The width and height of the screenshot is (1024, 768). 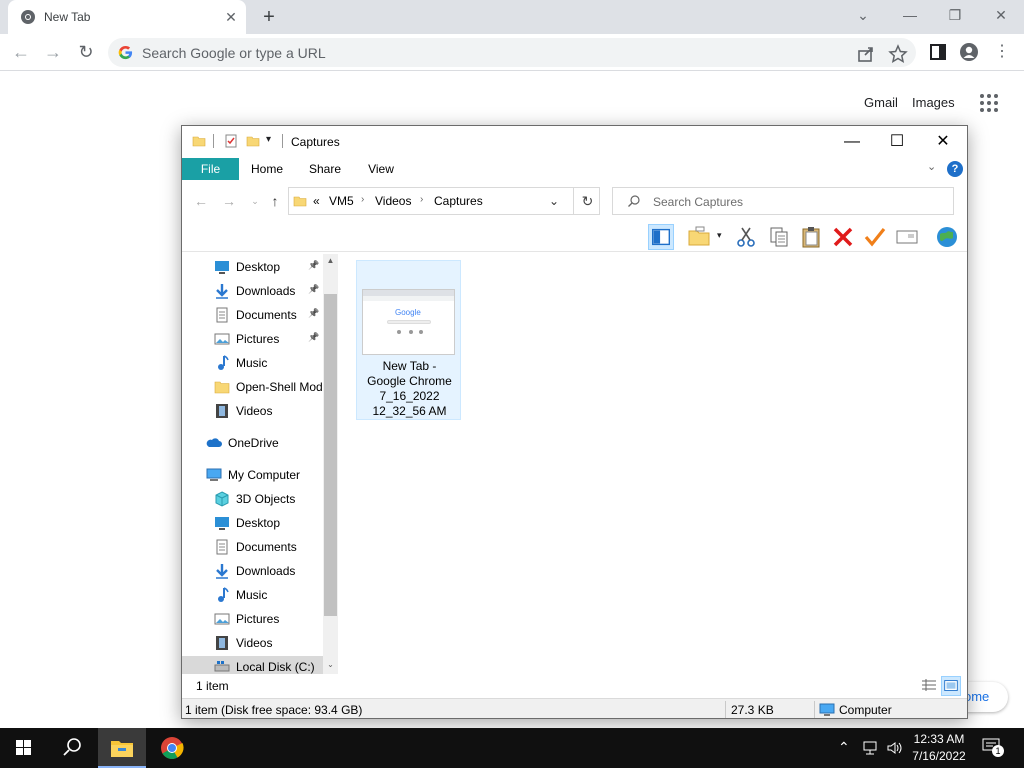 I want to click on taskbar-file-explorer, so click(x=122, y=748).